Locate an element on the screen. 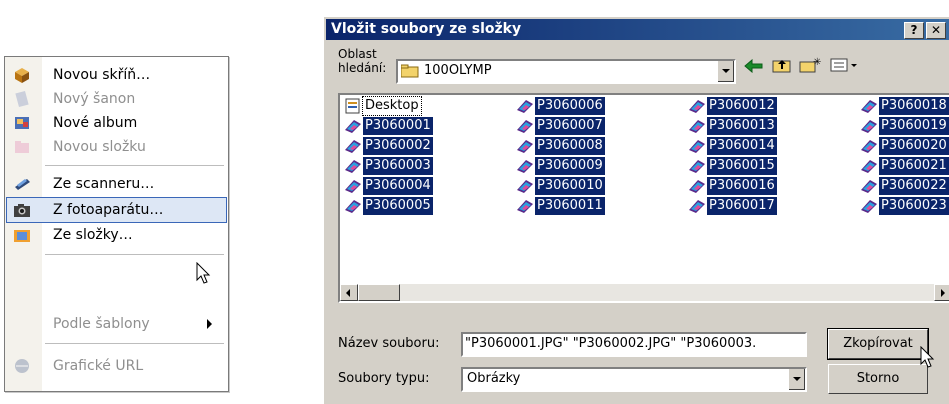 The width and height of the screenshot is (949, 404). menu-item-new-album: Nové album is located at coordinates (116, 123).